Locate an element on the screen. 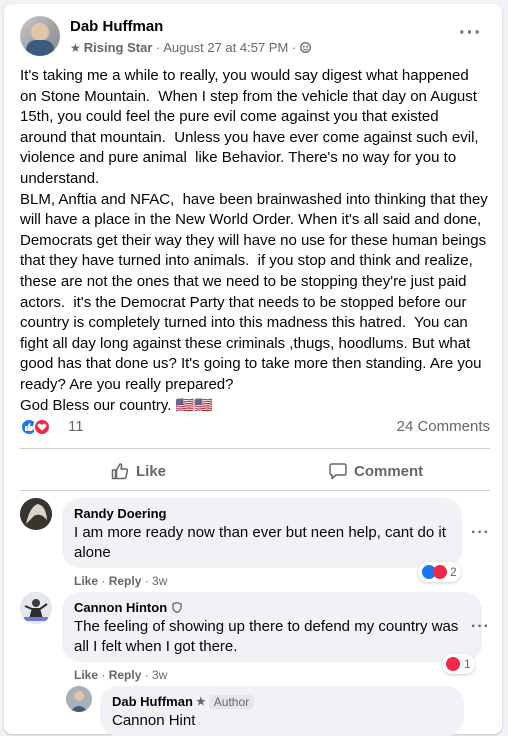  thumbs-up-icon is located at coordinates (120, 471).